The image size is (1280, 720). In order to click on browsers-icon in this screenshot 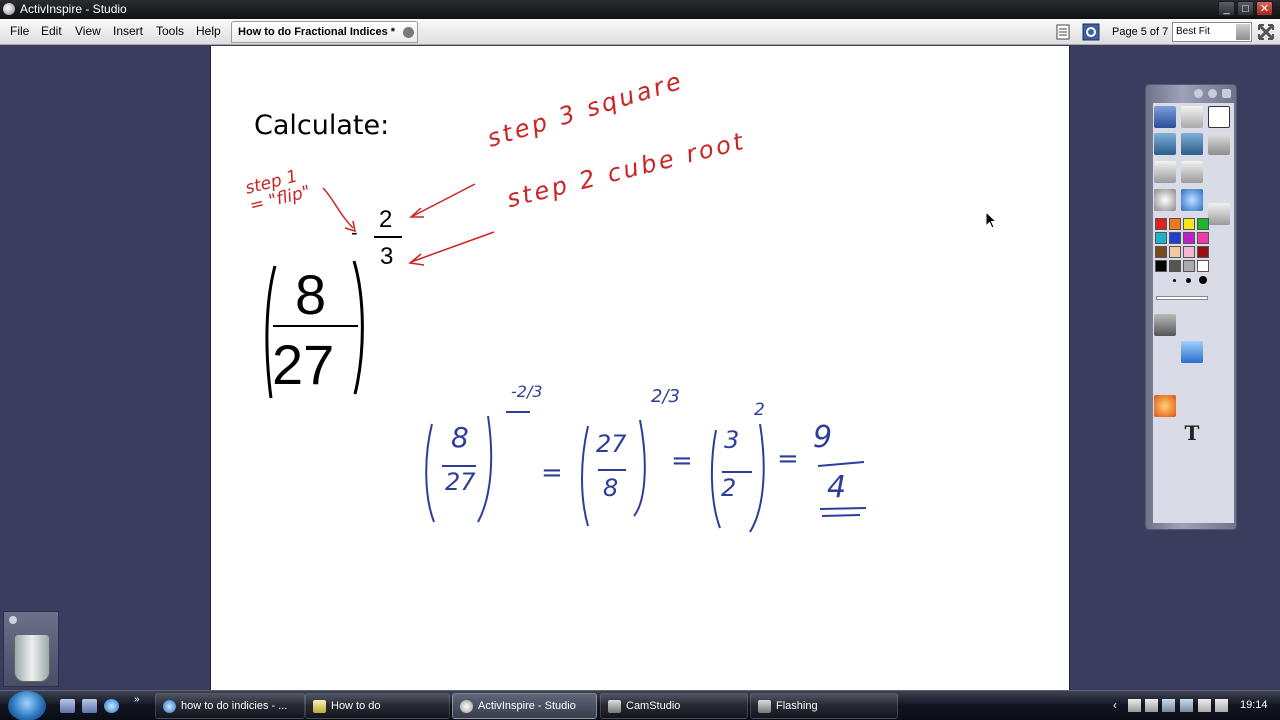, I will do `click(1192, 117)`.